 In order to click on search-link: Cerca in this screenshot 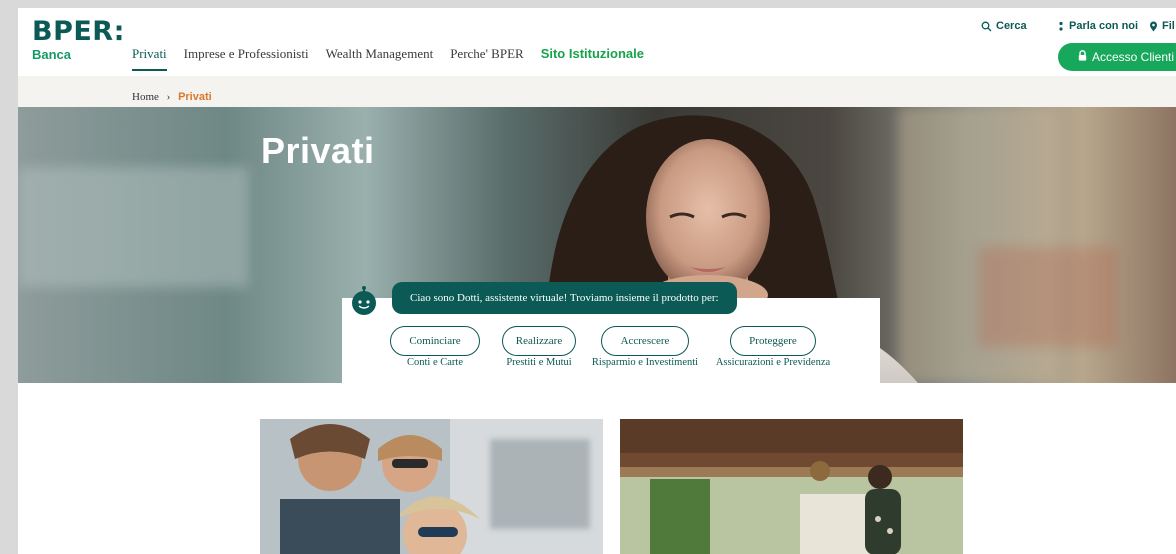, I will do `click(1004, 26)`.